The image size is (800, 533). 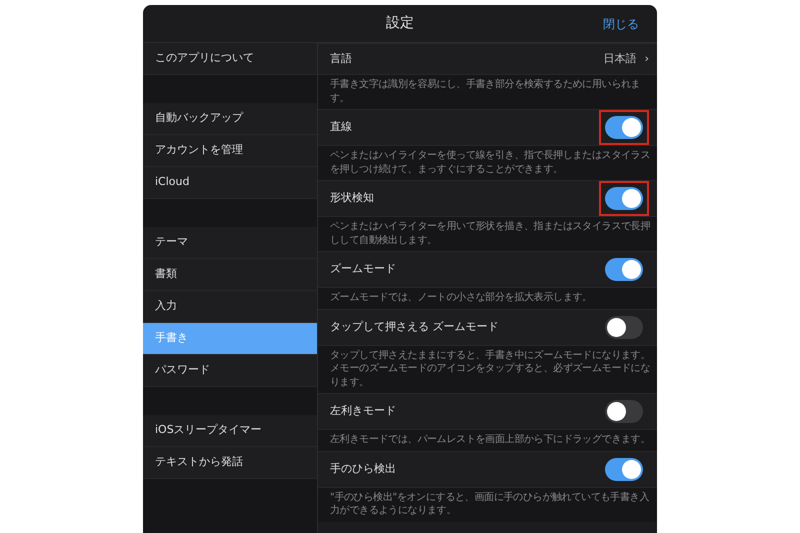 What do you see at coordinates (230, 307) in the screenshot?
I see `sidebar-item: 入力` at bounding box center [230, 307].